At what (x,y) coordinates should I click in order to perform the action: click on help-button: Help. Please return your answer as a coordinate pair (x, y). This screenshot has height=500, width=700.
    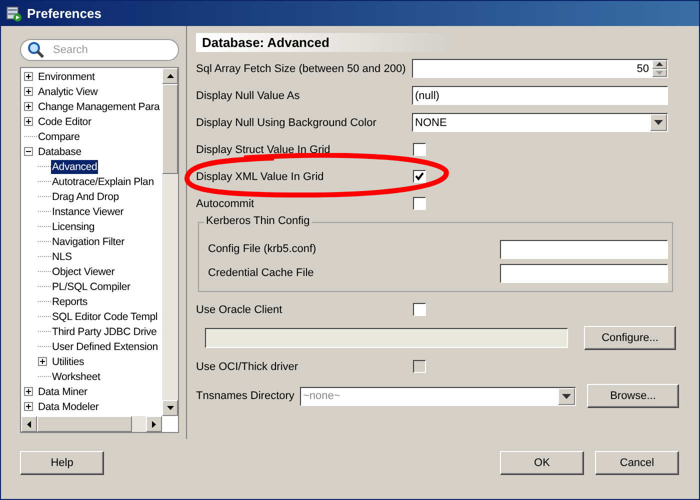
    Looking at the image, I should click on (62, 463).